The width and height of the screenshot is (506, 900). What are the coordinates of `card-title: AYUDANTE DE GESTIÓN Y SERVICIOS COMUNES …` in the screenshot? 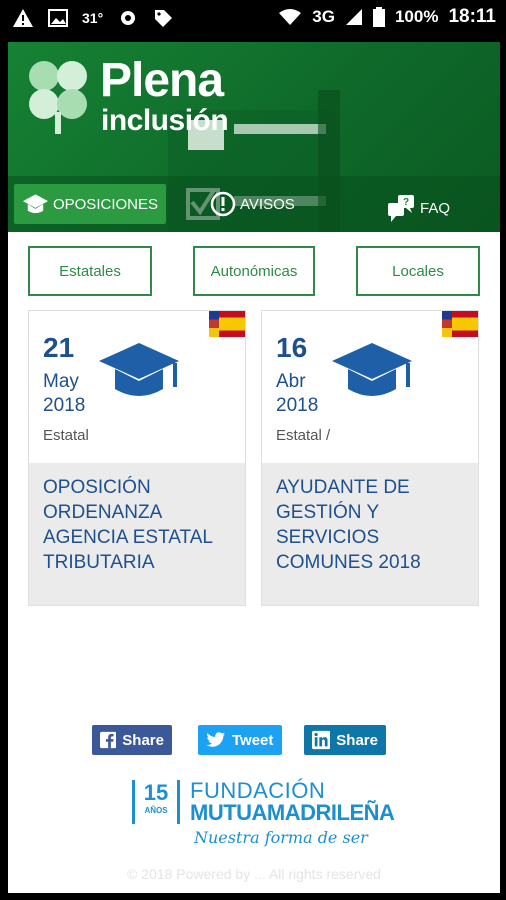 It's located at (348, 525).